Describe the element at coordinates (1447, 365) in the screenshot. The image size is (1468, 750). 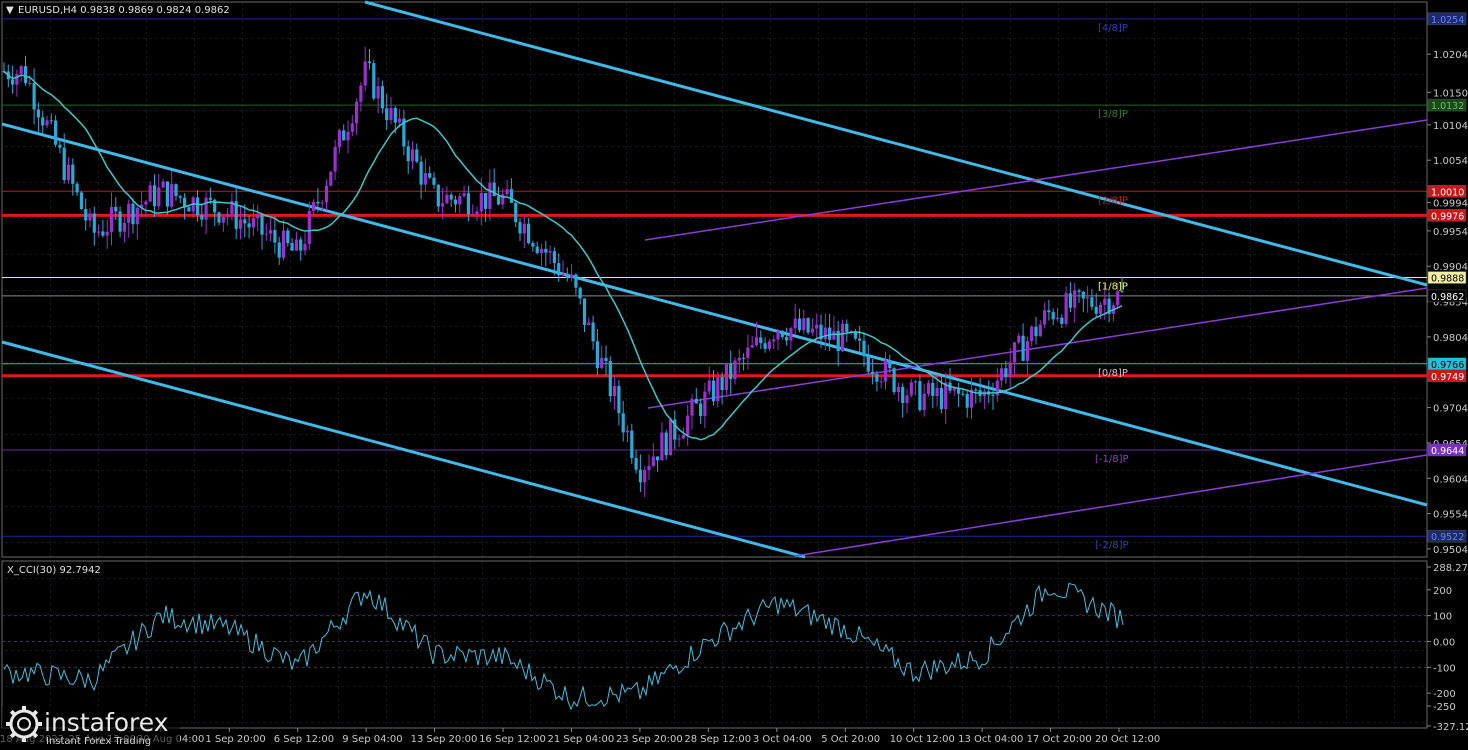
I see `price-tag-label: 0.9766` at that location.